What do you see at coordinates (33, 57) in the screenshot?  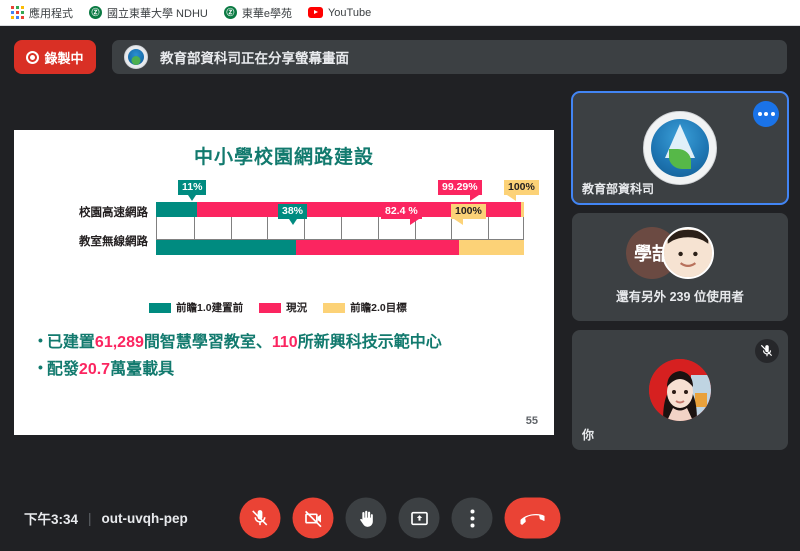 I see `record-dot-icon` at bounding box center [33, 57].